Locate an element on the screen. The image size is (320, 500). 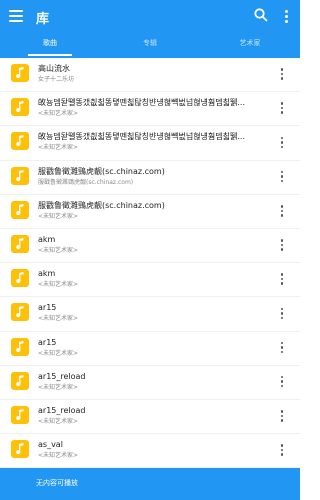
song-list-item: as_val <未知艺术家> is located at coordinates (150, 451).